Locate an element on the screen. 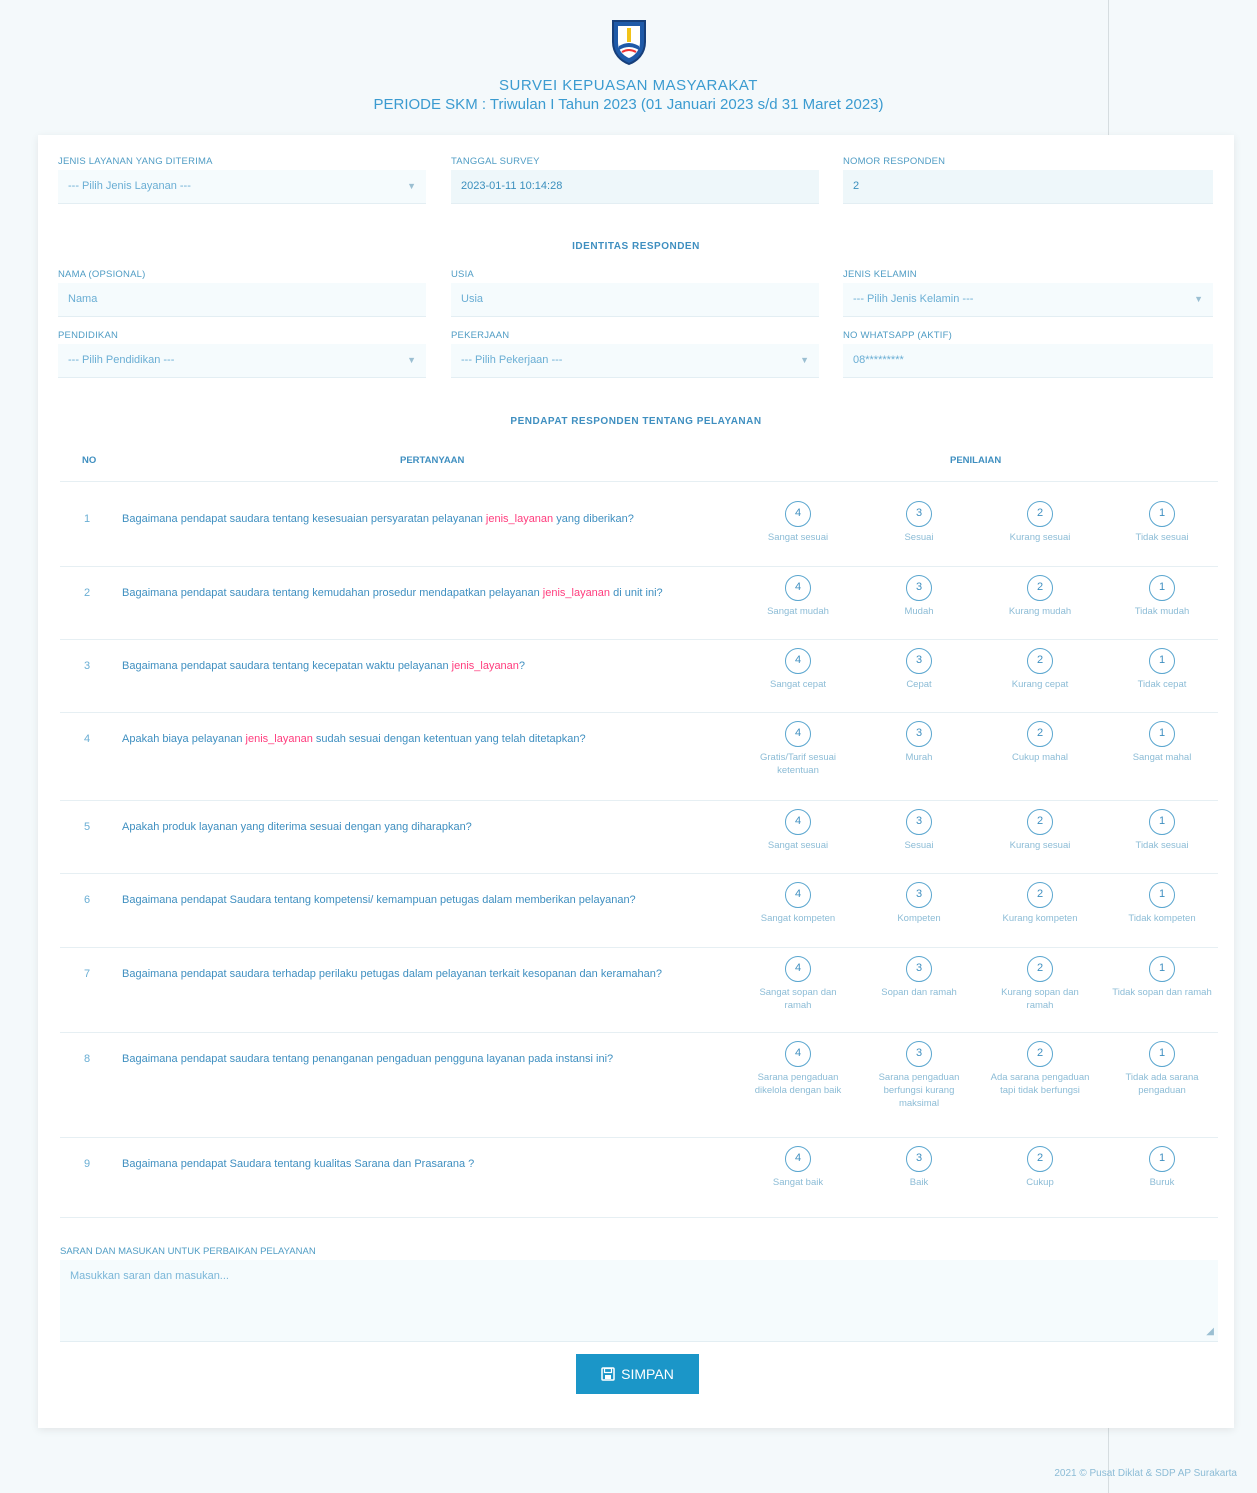  pekerjaan-select: --- Pilih Pekerjaan --- ▼ is located at coordinates (635, 361).